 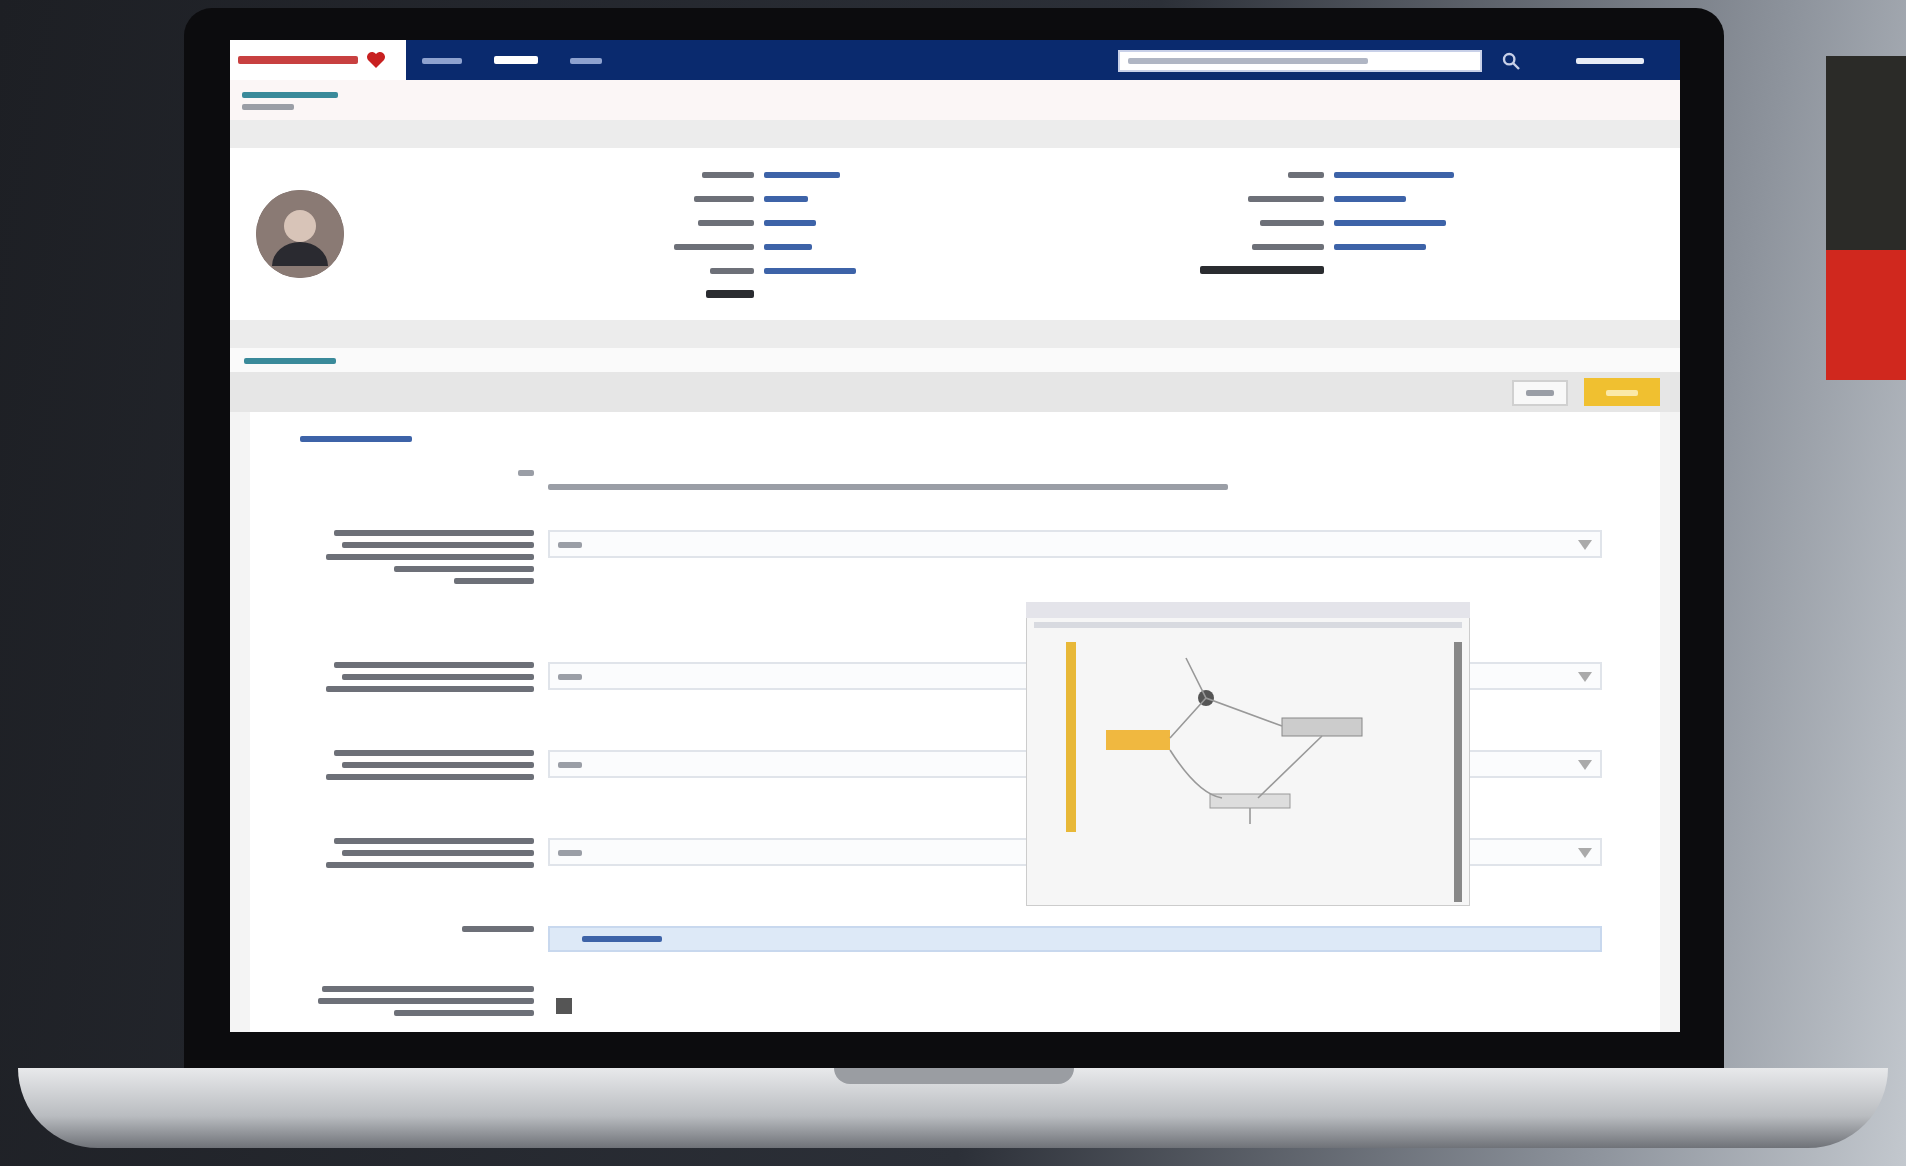 What do you see at coordinates (299, 234) in the screenshot?
I see `avatar` at bounding box center [299, 234].